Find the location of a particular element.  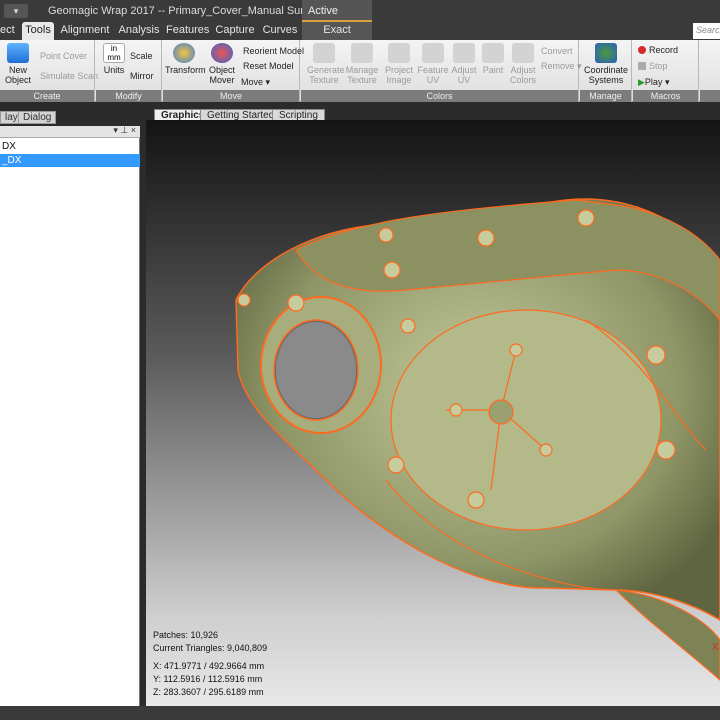

manage-texture-label: Manage Texture is located at coordinates (362, 75).